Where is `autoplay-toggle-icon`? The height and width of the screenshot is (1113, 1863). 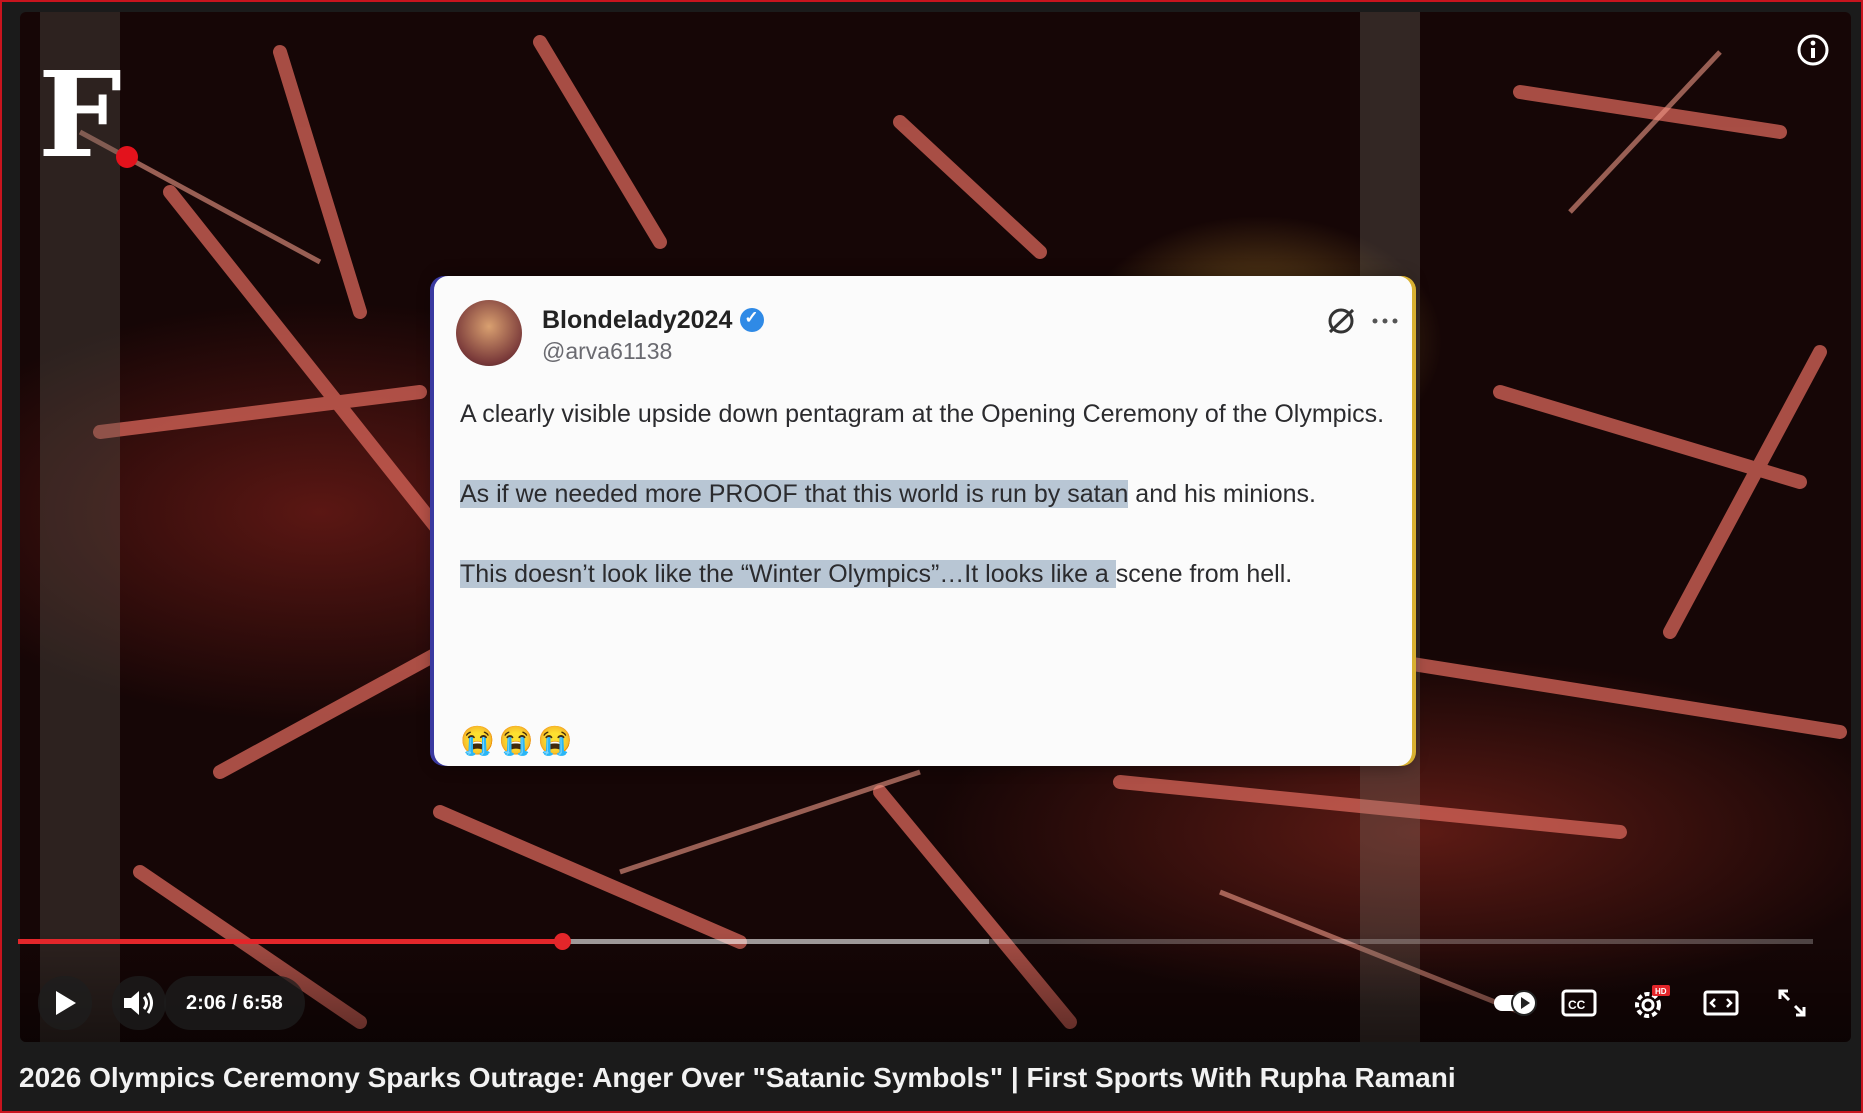 autoplay-toggle-icon is located at coordinates (1515, 1003).